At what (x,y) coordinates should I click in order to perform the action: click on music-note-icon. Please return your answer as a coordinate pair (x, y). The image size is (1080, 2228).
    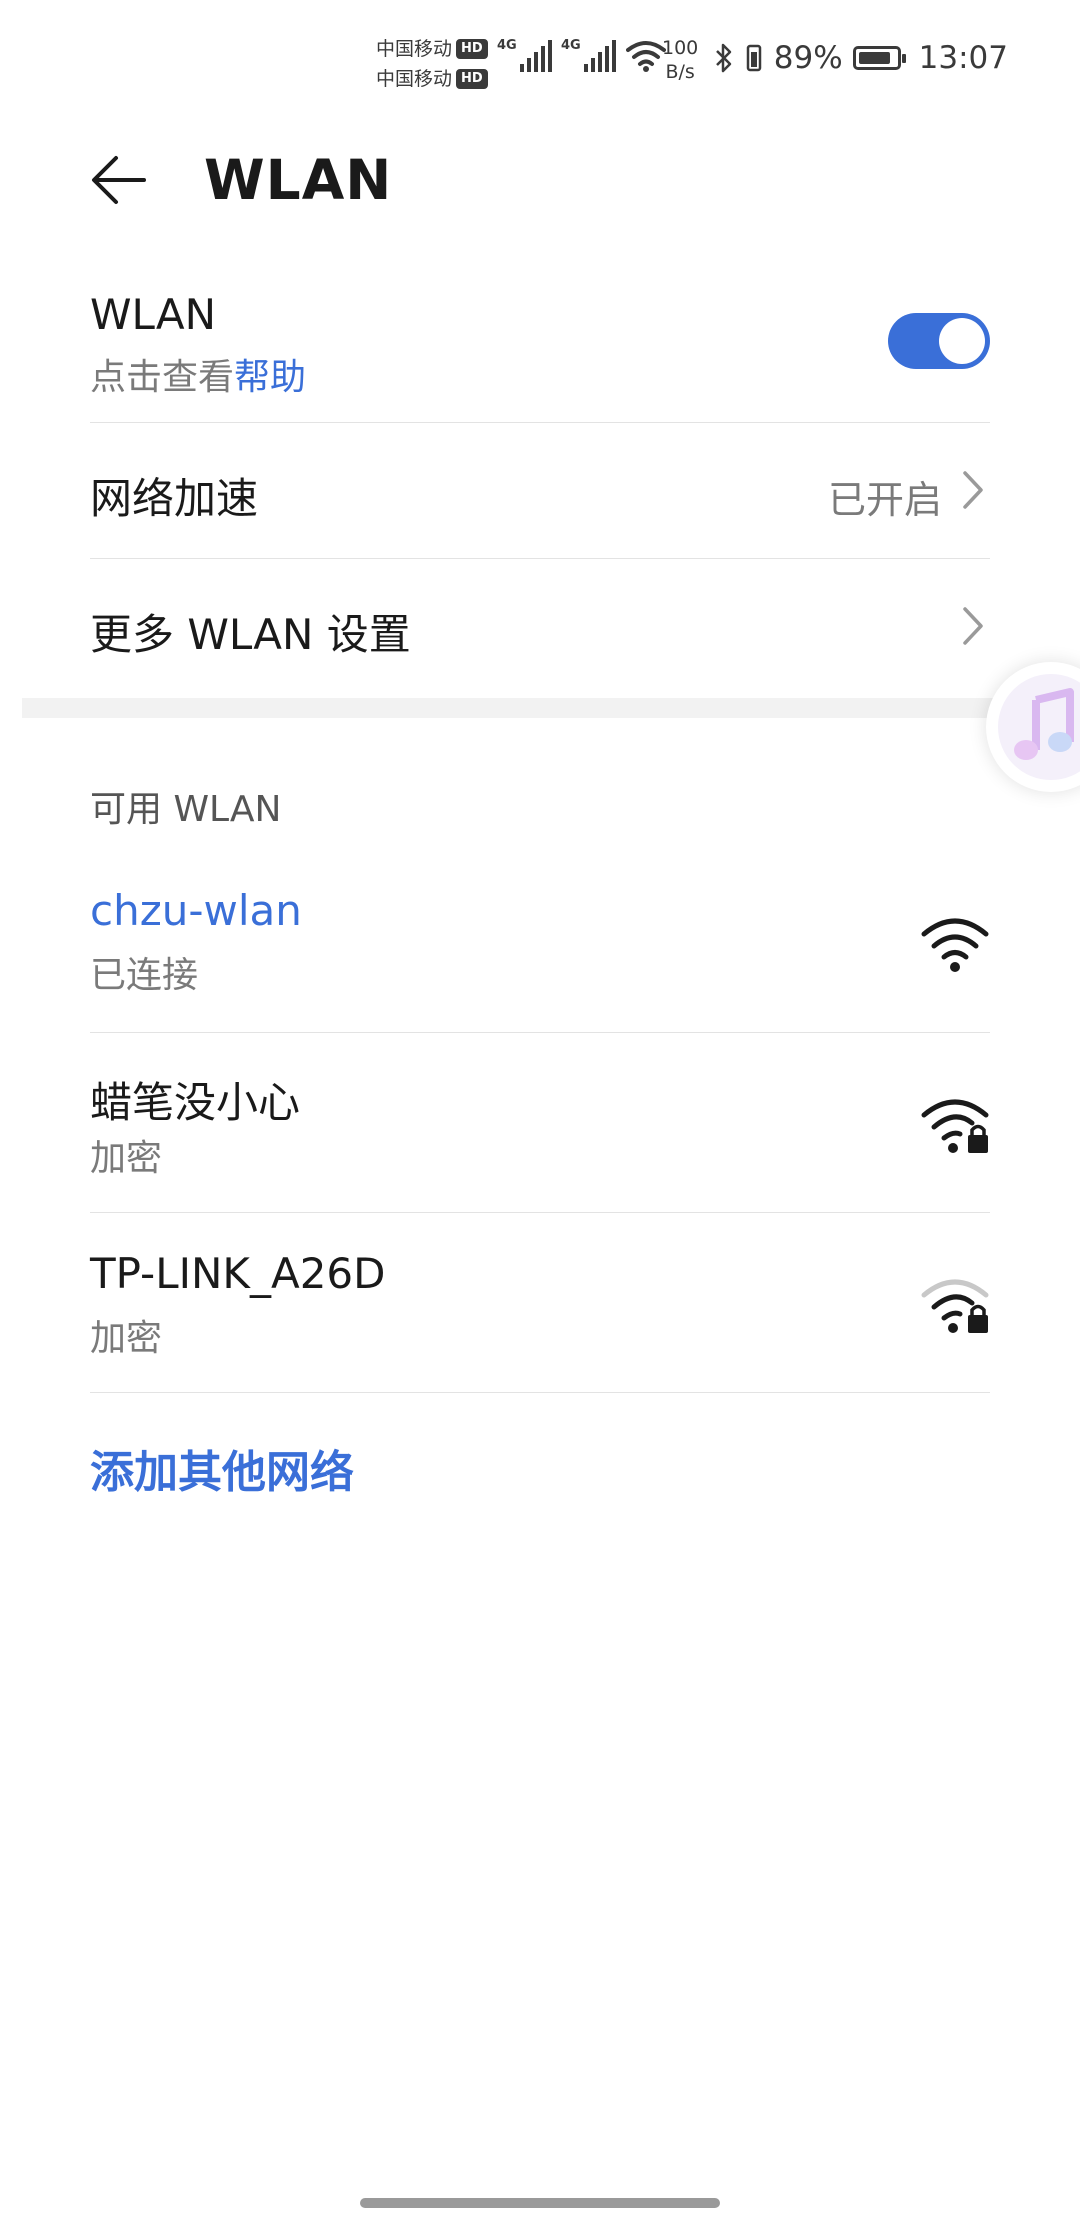
    Looking at the image, I should click on (1044, 724).